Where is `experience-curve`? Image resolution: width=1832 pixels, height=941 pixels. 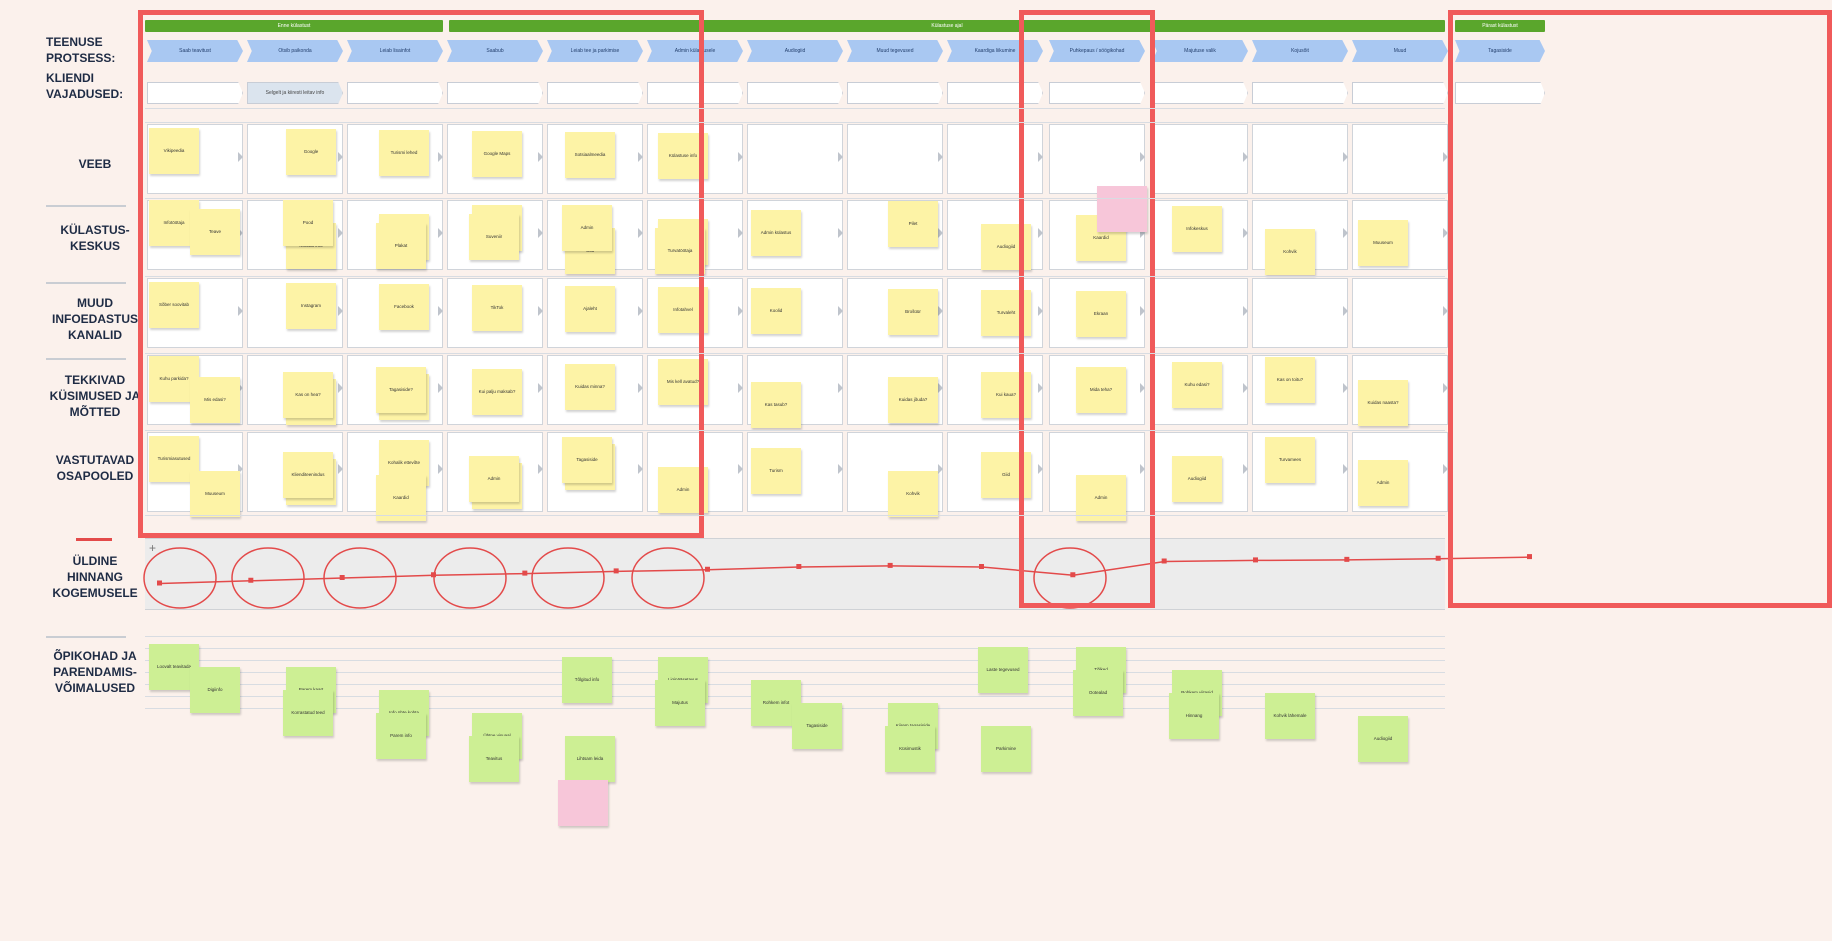 experience-curve is located at coordinates (837, 578).